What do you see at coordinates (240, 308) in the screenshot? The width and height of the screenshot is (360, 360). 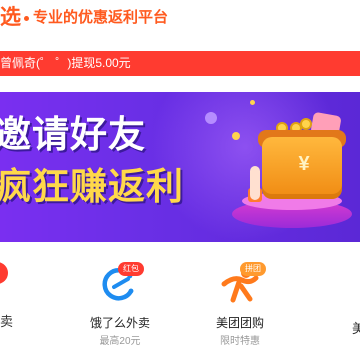 I see `nav-item-meituan: 拼团 美团团购 限时特惠` at bounding box center [240, 308].